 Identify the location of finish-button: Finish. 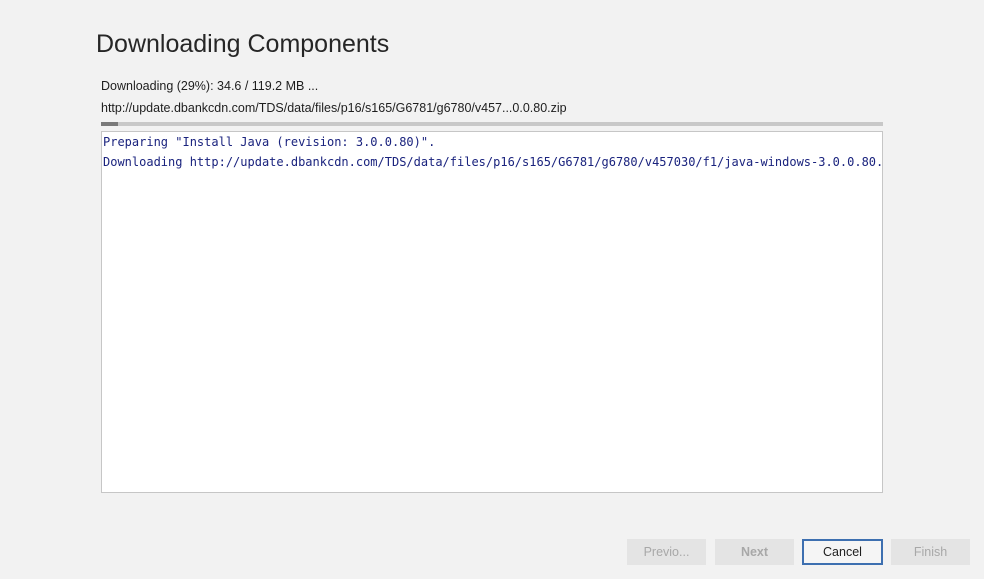
(930, 552).